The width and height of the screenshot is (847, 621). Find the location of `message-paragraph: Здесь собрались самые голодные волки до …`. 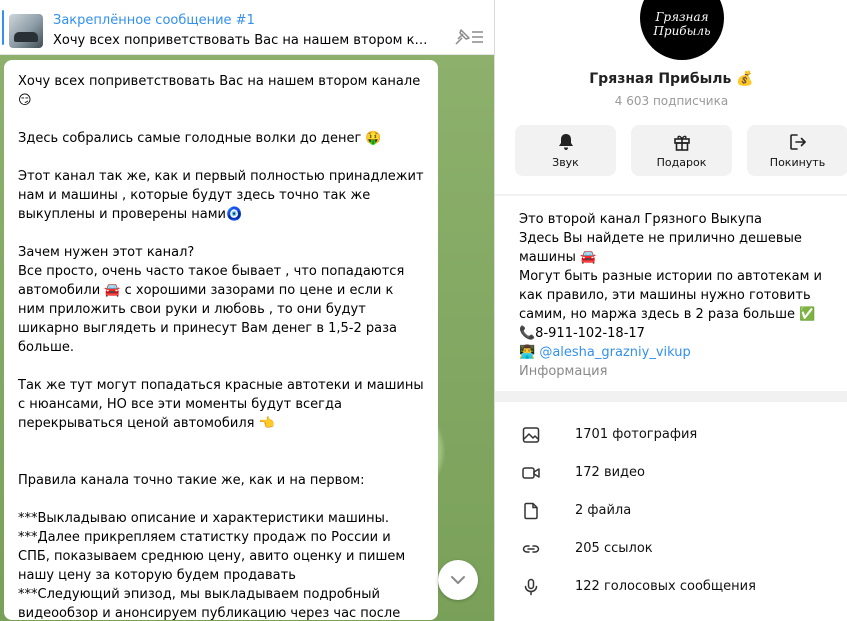

message-paragraph: Здесь собрались самые голодные волки до … is located at coordinates (200, 138).